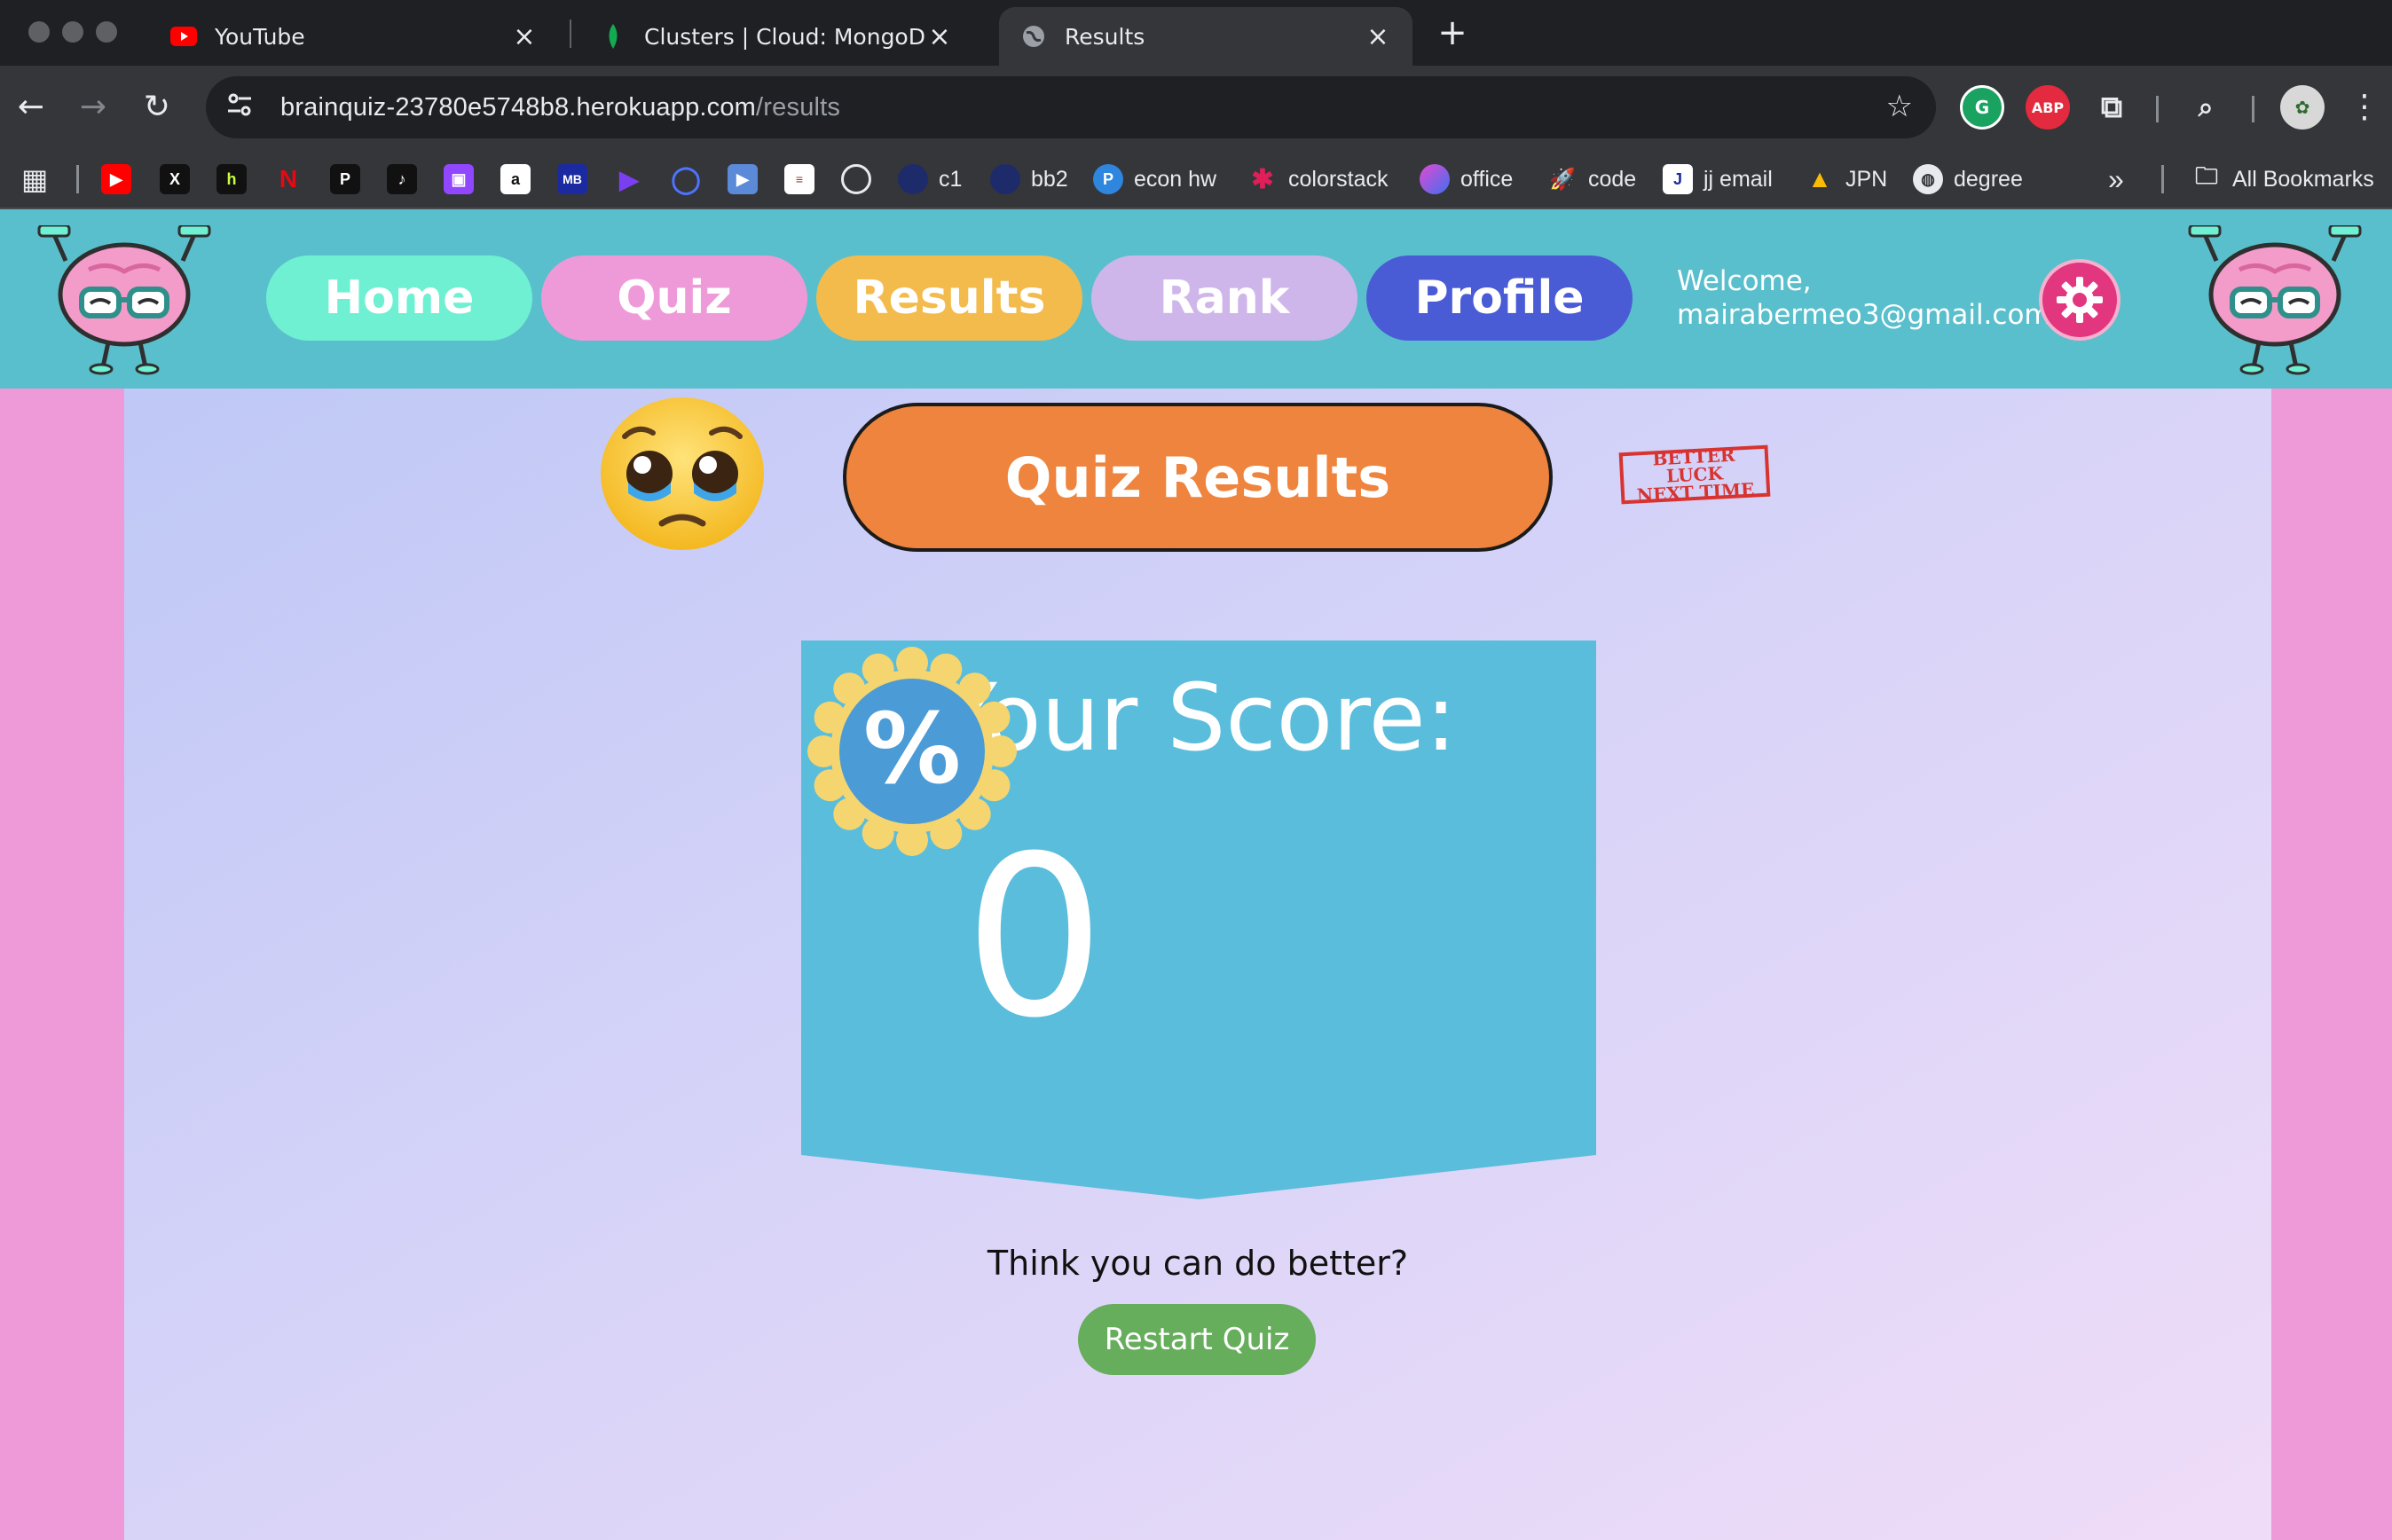 This screenshot has width=2392, height=1540. I want to click on q-icon: ◯, so click(686, 179).